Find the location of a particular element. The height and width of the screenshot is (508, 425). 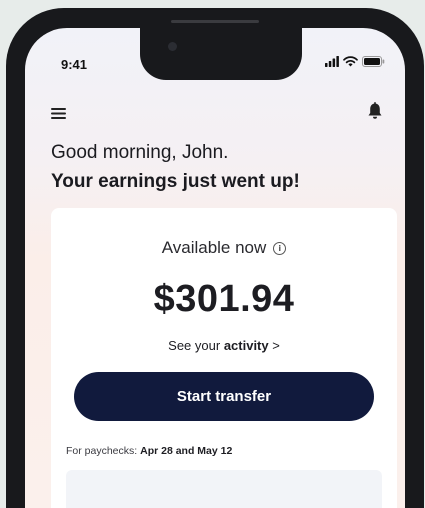

paychecks-prefix: For paychecks: is located at coordinates (103, 451).